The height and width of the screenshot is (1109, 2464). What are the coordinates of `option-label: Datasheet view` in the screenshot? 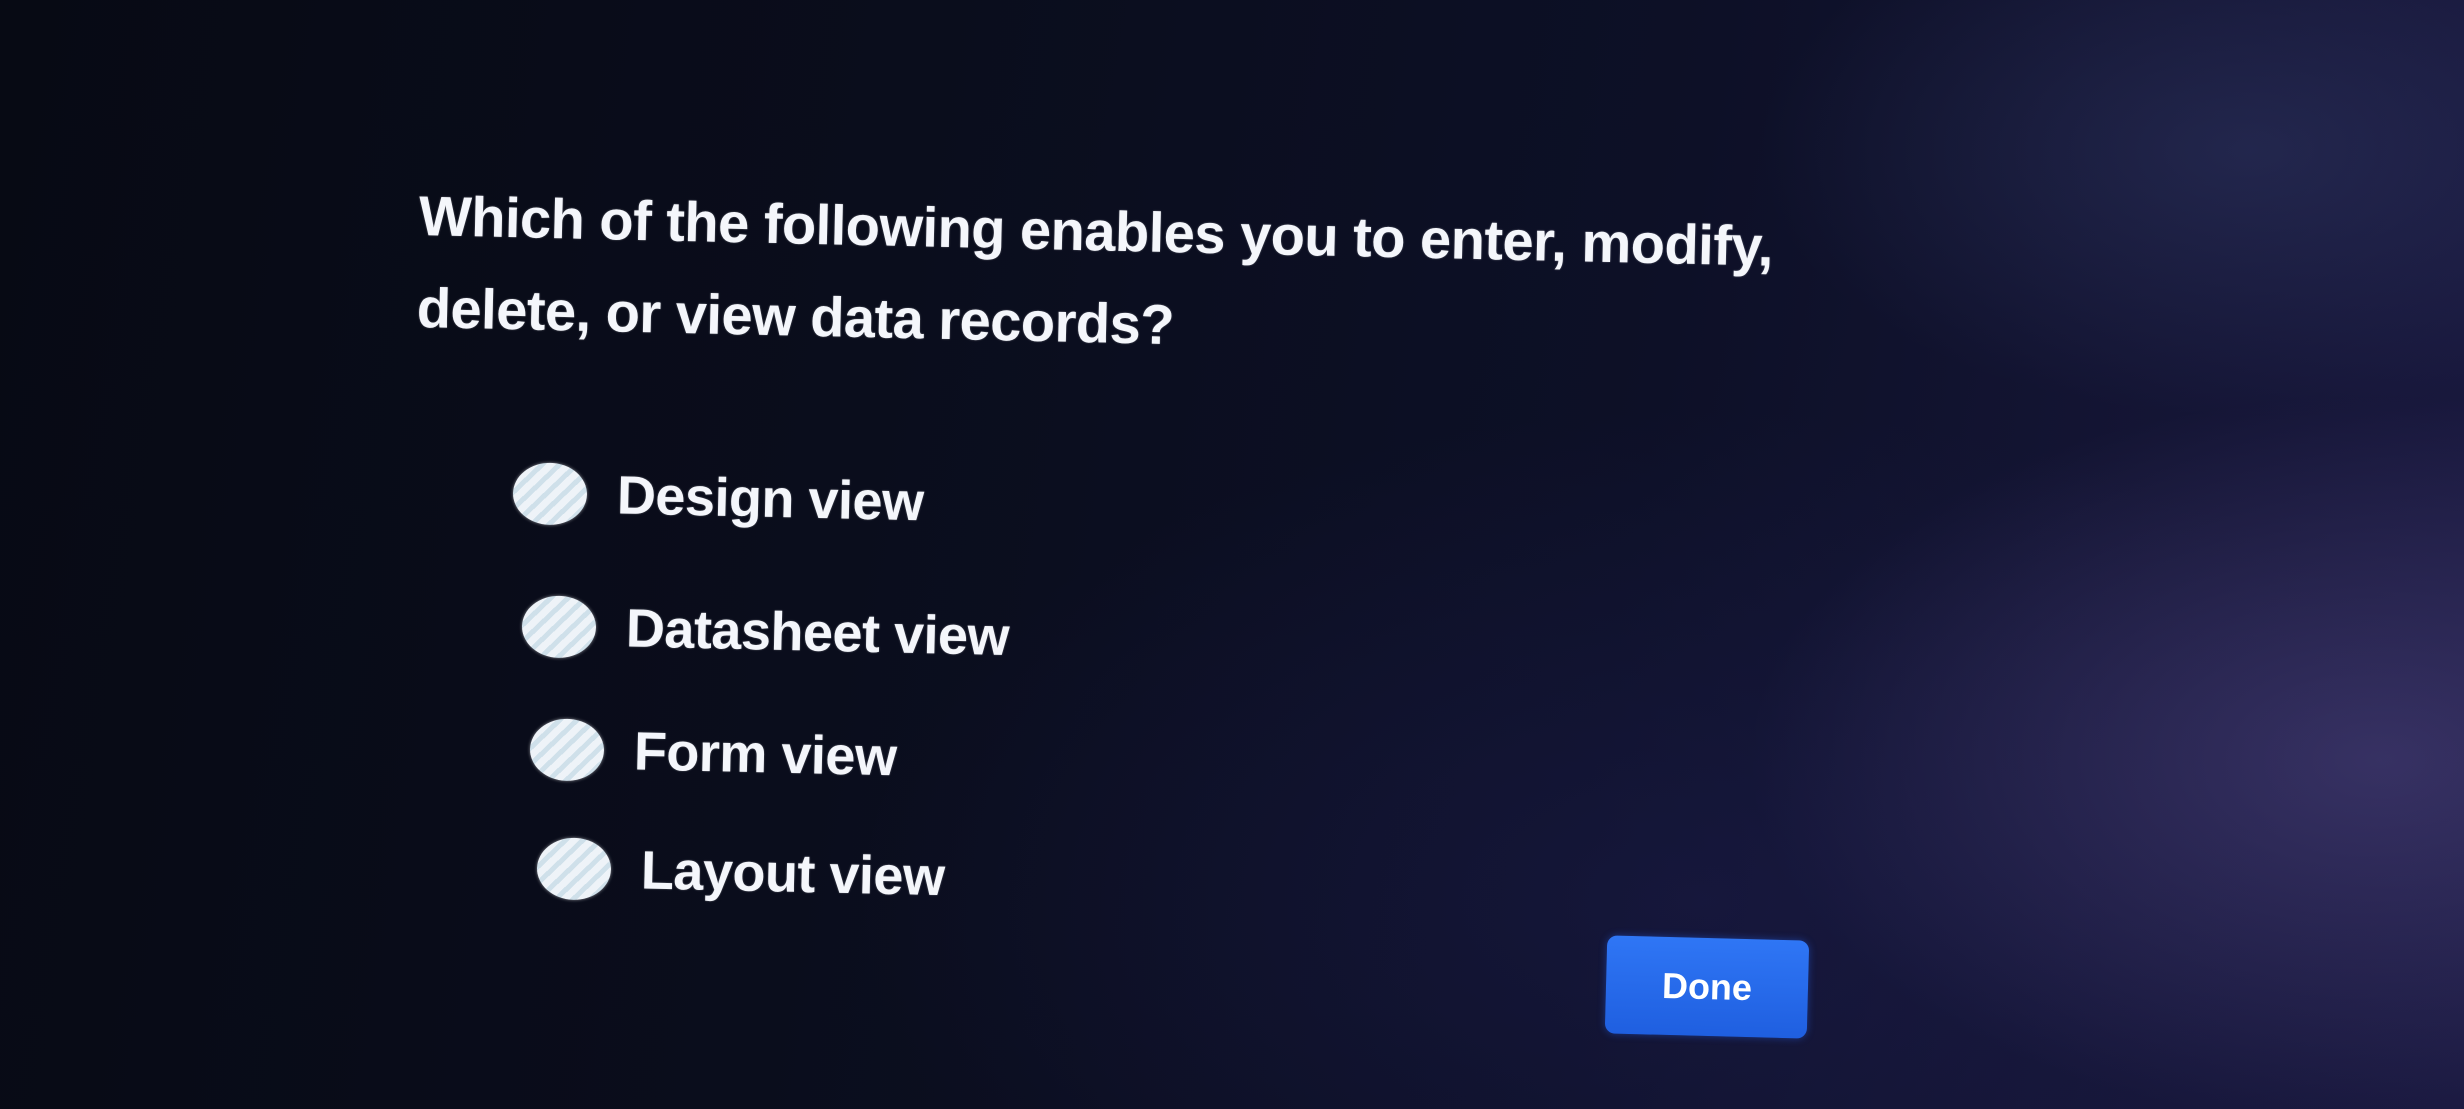 It's located at (817, 633).